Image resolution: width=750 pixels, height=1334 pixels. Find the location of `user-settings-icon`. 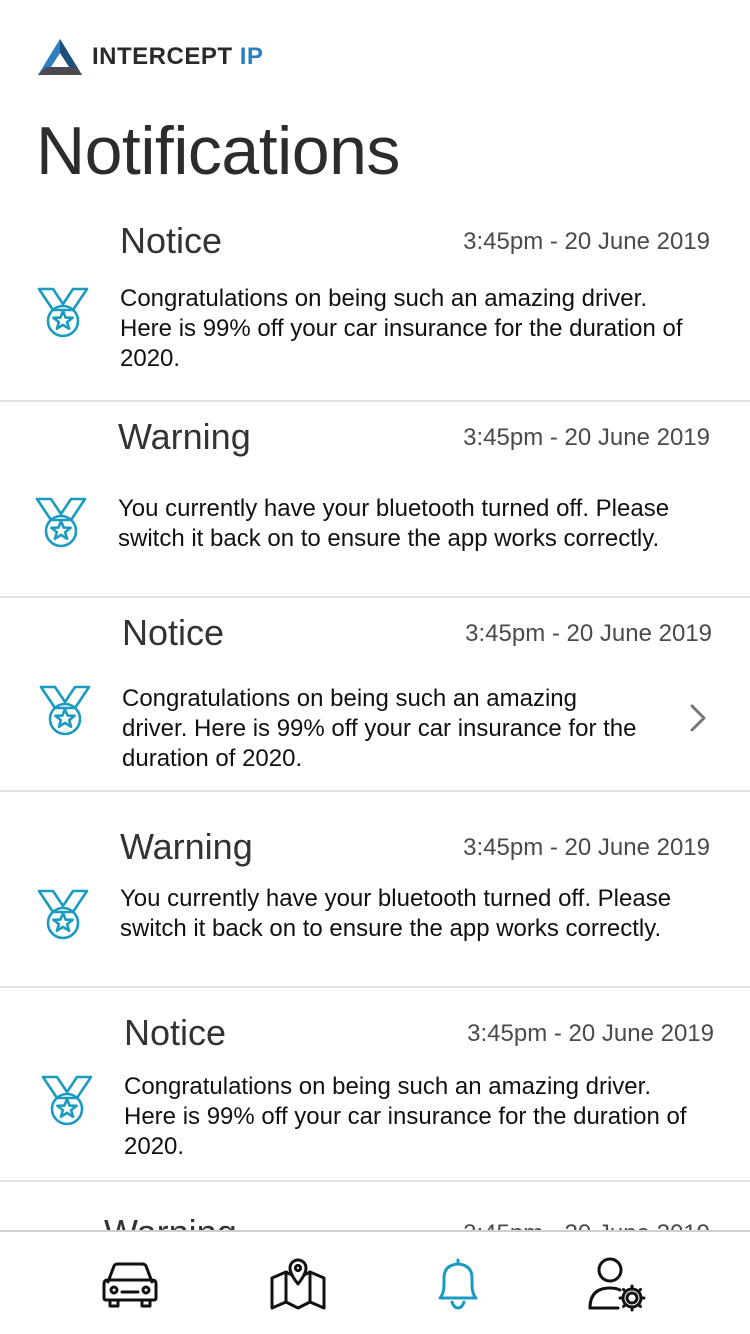

user-settings-icon is located at coordinates (617, 1284).